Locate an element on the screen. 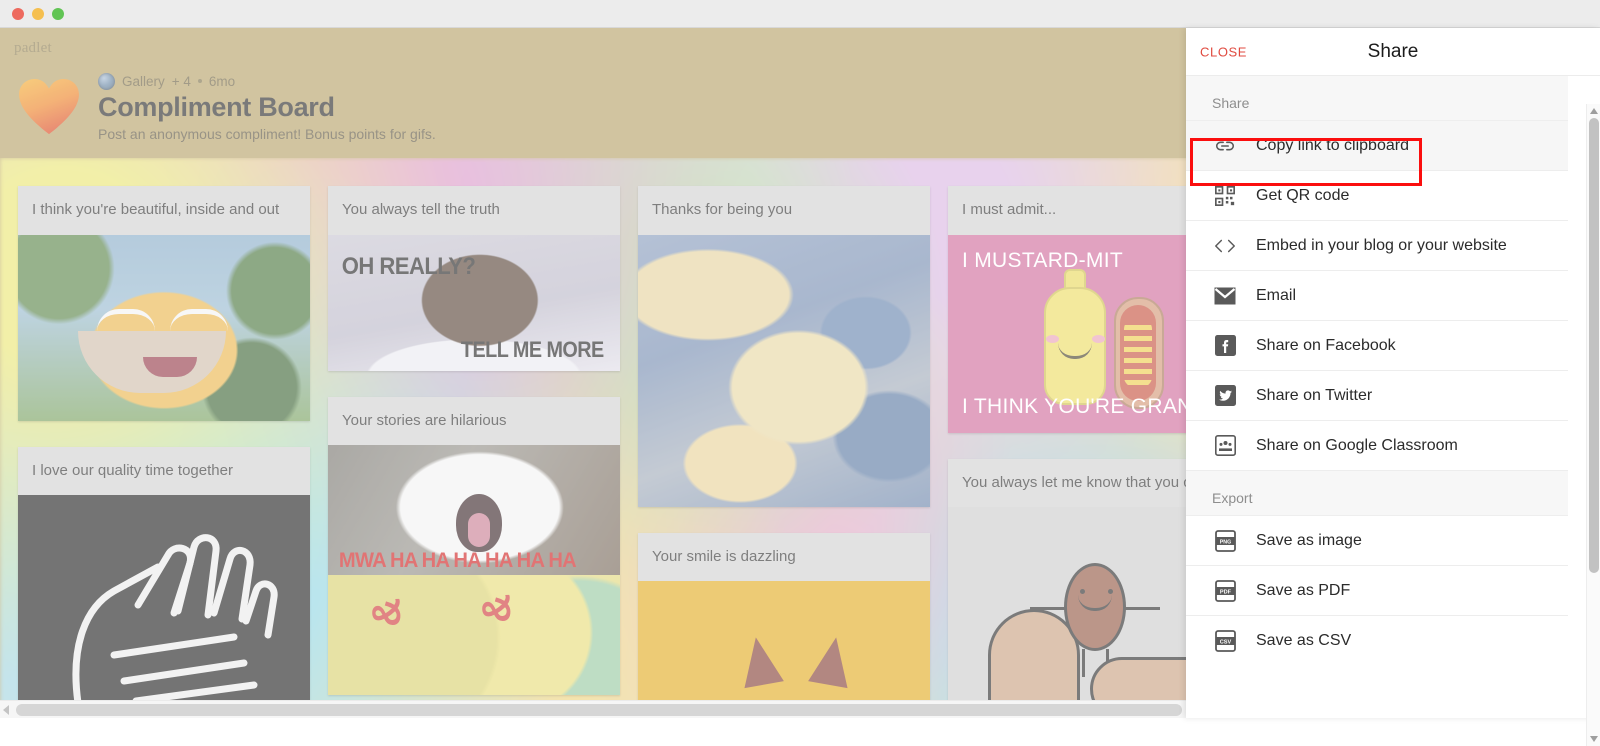  menu-item-embed: Embed in your blog or your website is located at coordinates (1377, 246).